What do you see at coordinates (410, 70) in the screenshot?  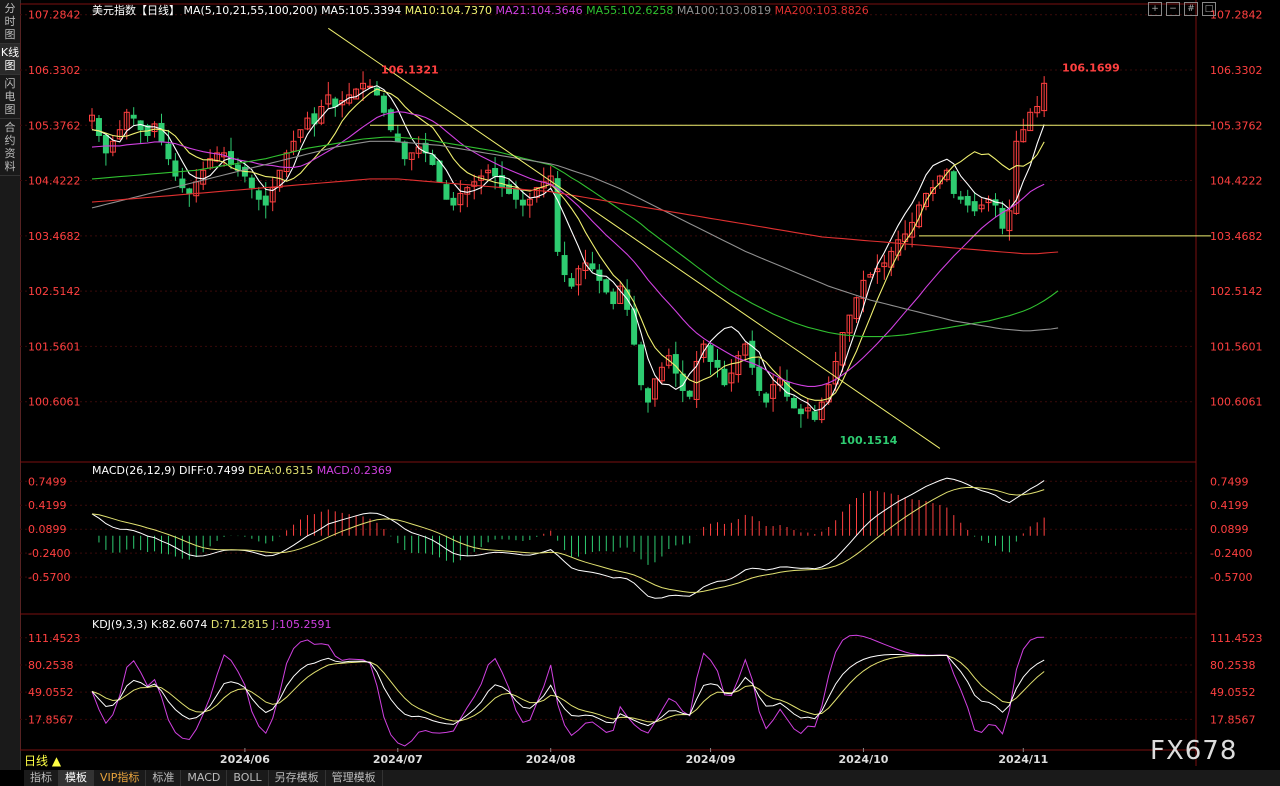 I see `price-annotation: 106.1321` at bounding box center [410, 70].